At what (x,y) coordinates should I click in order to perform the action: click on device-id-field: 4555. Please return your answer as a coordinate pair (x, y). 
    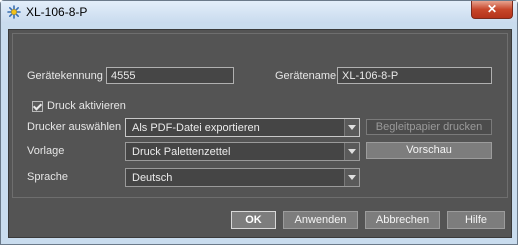
    Looking at the image, I should click on (170, 75).